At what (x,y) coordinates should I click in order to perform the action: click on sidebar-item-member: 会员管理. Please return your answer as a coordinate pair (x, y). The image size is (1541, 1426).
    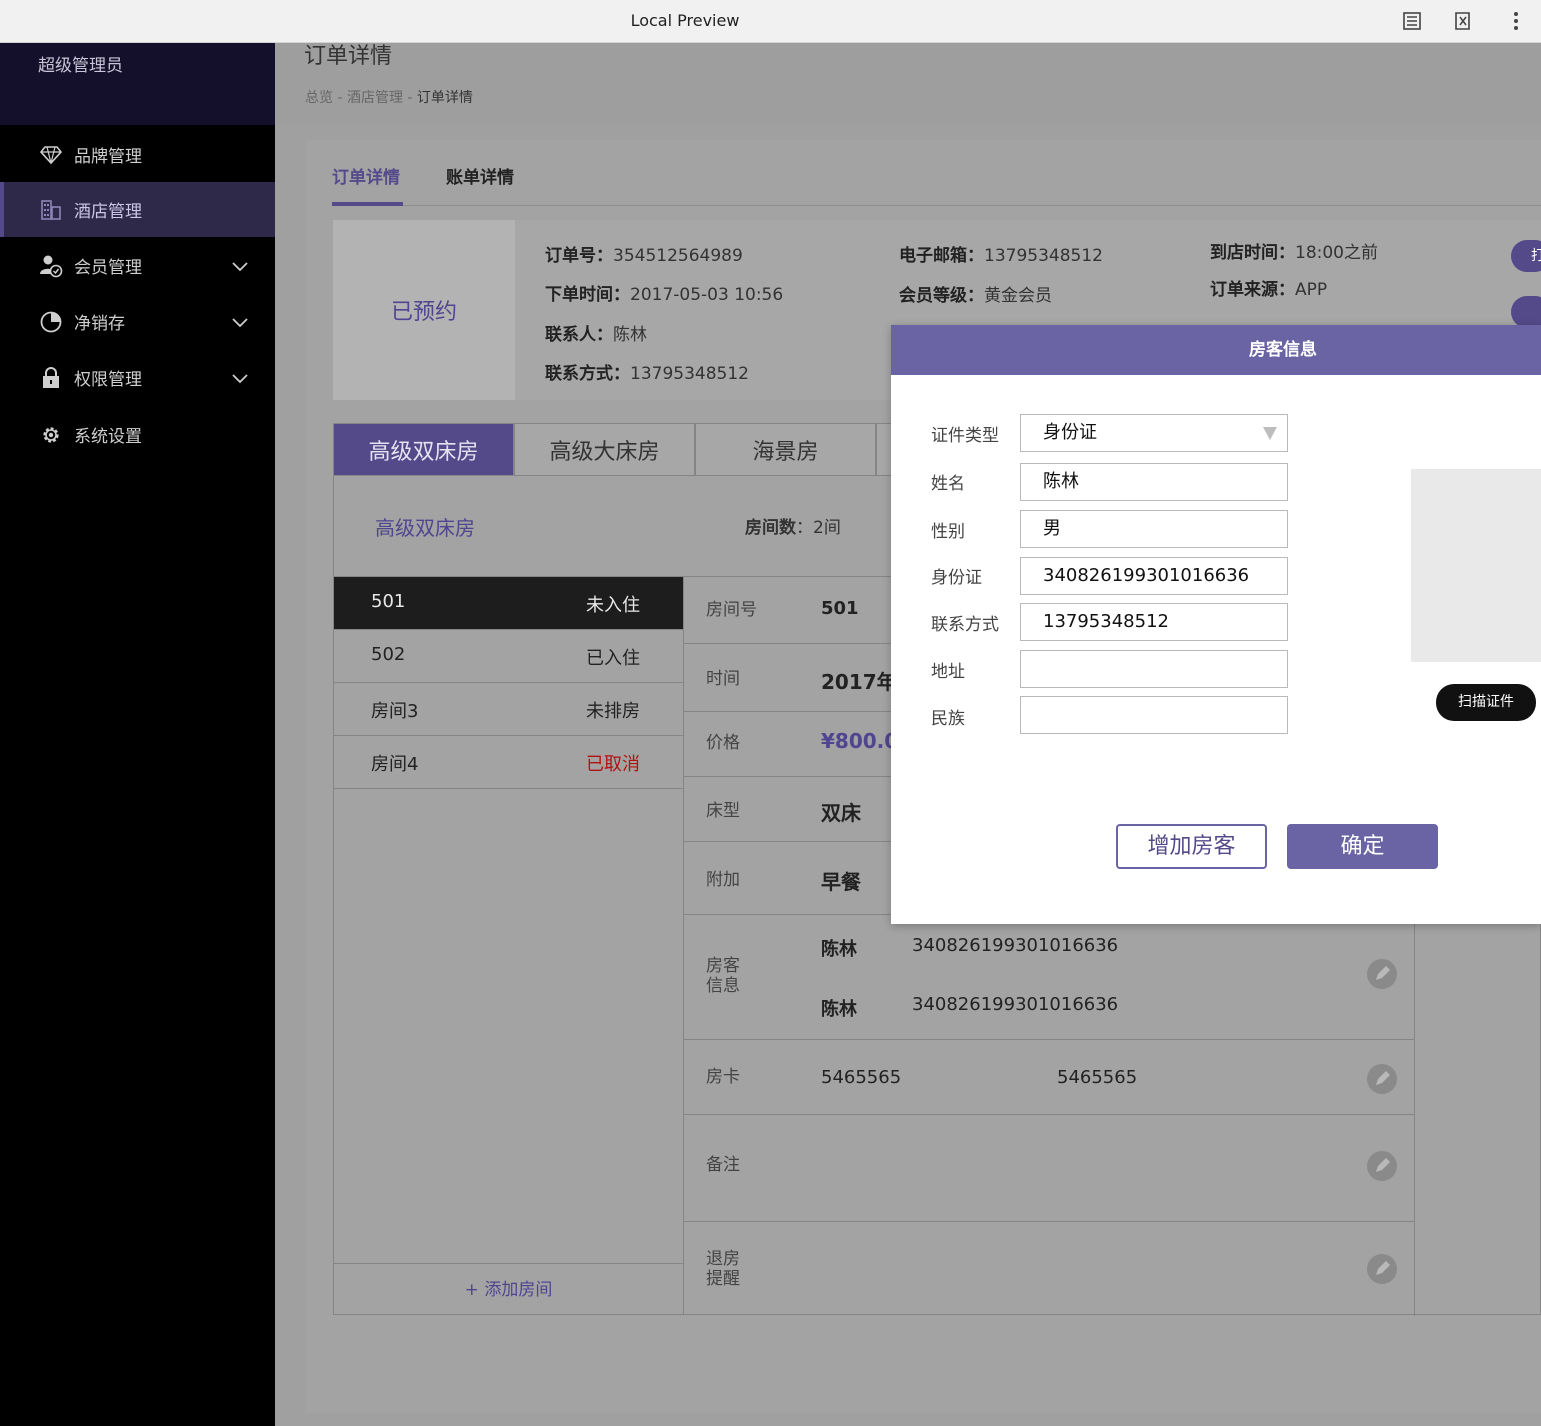
    Looking at the image, I should click on (137, 265).